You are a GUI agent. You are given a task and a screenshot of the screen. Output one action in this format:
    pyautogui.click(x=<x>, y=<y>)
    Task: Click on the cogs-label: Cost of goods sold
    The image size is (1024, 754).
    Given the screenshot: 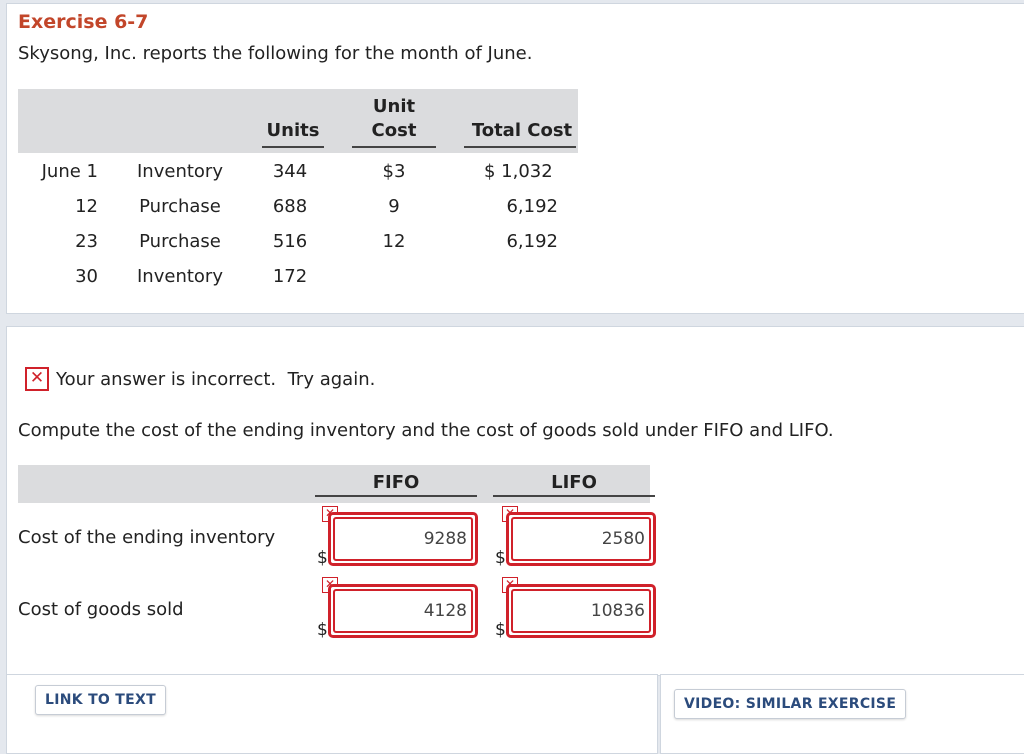 What is the action you would take?
    pyautogui.click(x=101, y=609)
    